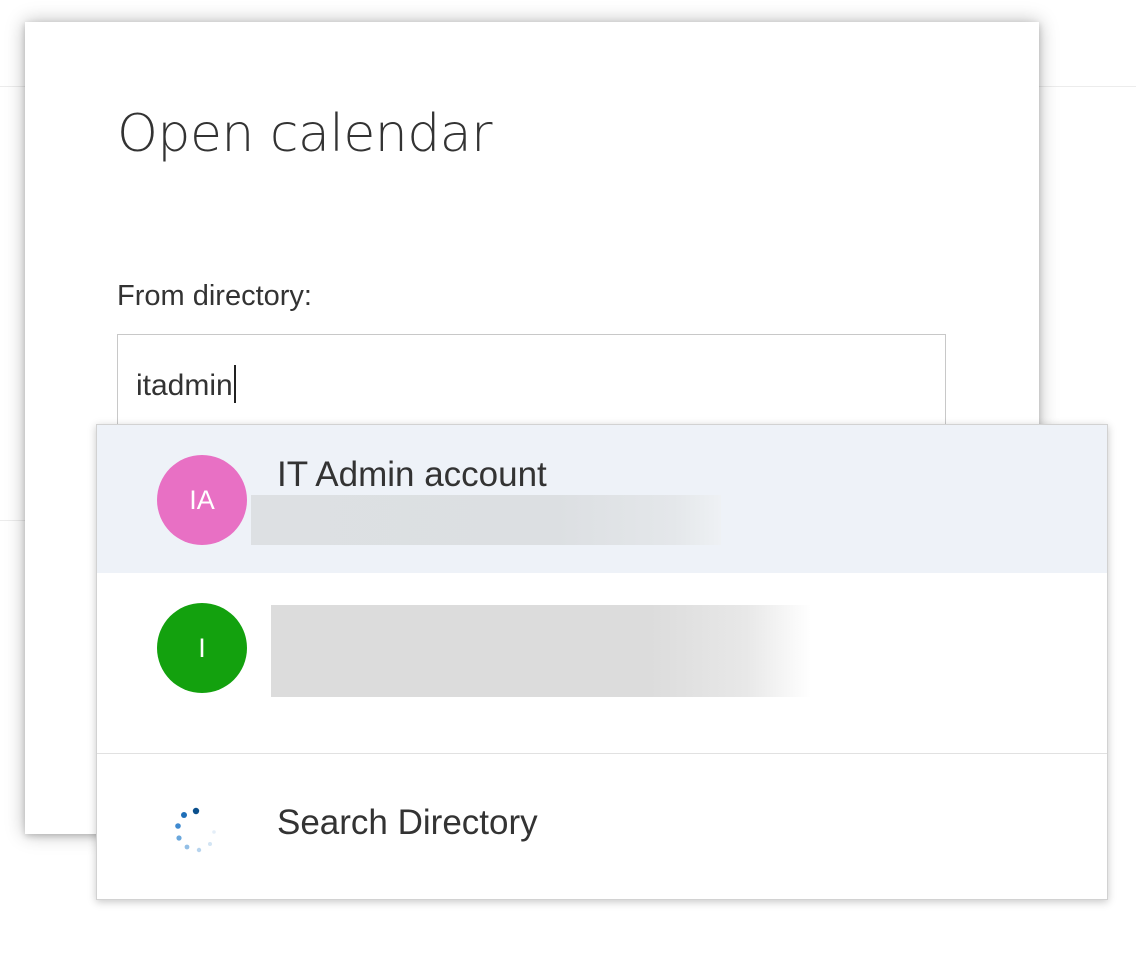 The height and width of the screenshot is (958, 1136). I want to click on input-text: itadmin, so click(184, 385).